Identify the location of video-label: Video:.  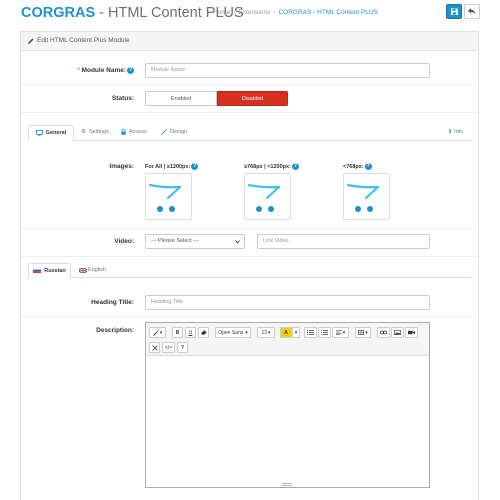
(124, 241).